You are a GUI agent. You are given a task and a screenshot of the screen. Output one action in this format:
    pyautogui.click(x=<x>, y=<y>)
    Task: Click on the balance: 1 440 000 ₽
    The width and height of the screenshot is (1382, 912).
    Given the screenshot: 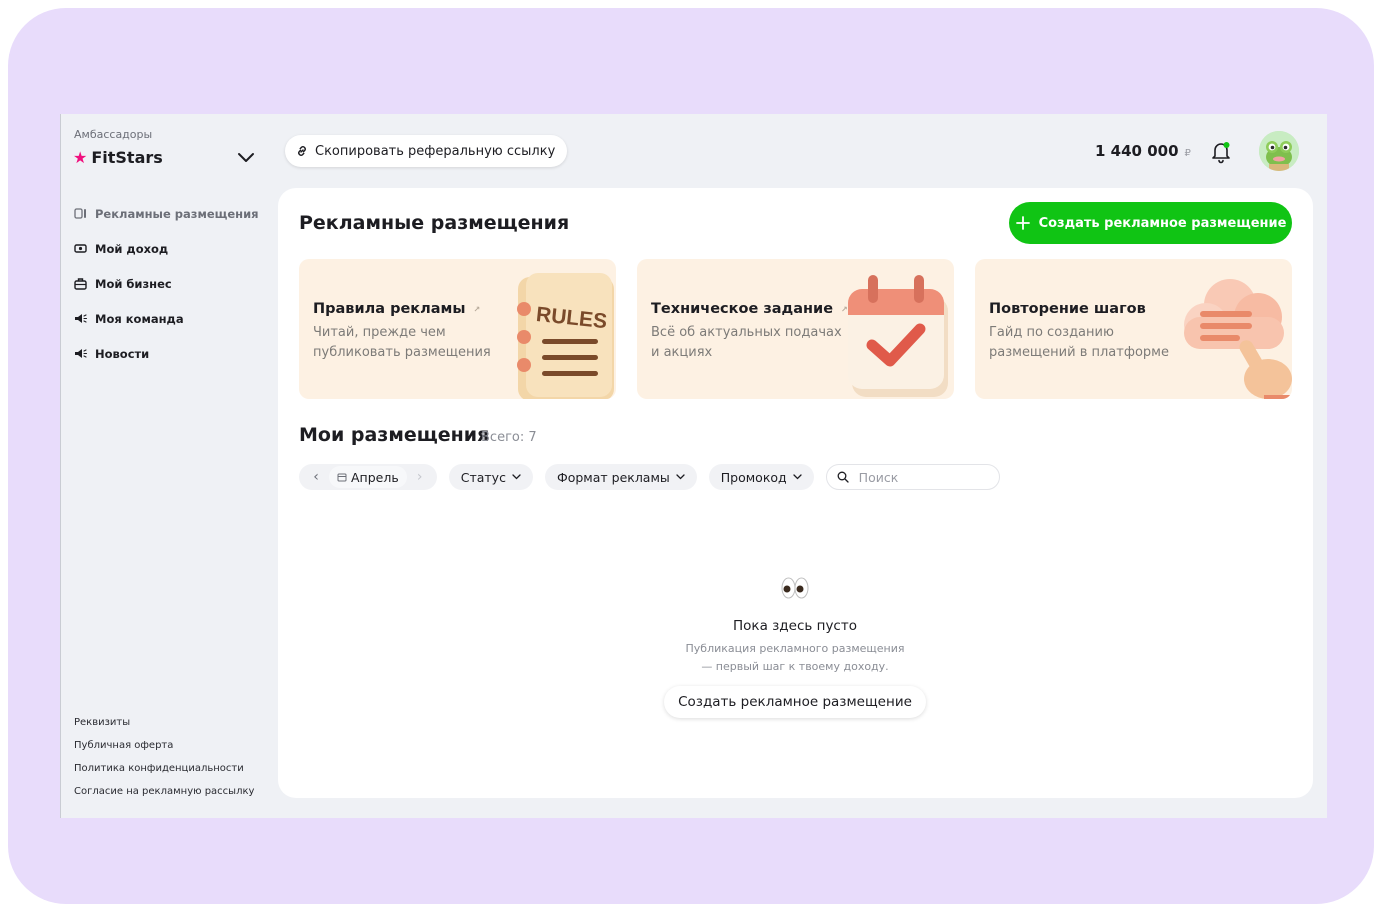 What is the action you would take?
    pyautogui.click(x=1143, y=151)
    